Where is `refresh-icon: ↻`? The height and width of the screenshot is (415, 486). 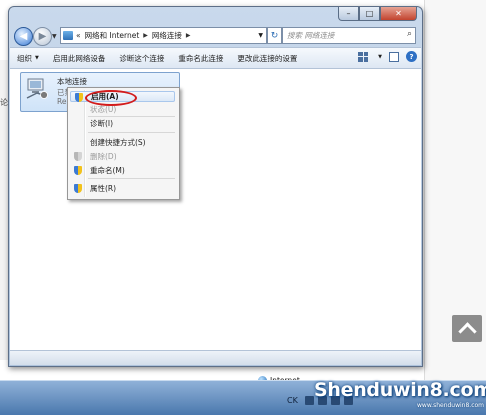 refresh-icon: ↻ is located at coordinates (274, 35).